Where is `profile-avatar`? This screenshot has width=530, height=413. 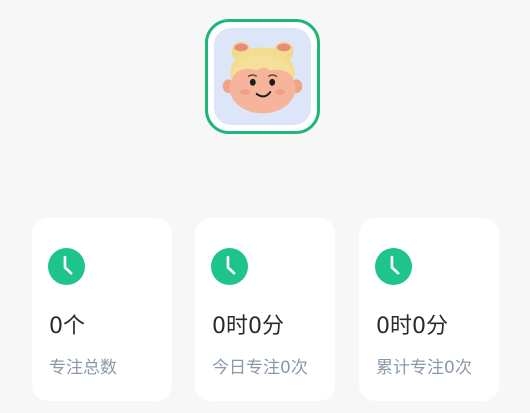
profile-avatar is located at coordinates (262, 76).